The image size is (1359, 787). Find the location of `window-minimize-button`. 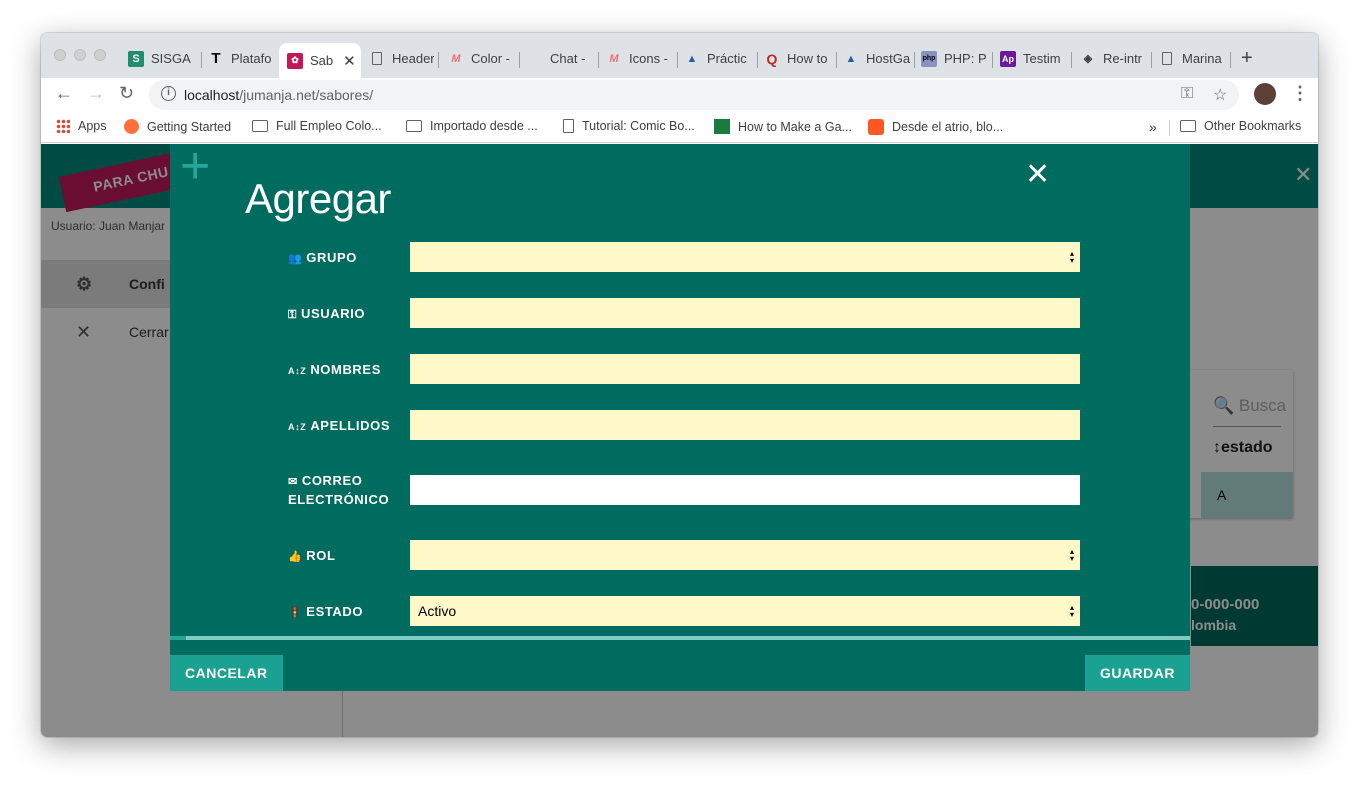

window-minimize-button is located at coordinates (80, 55).